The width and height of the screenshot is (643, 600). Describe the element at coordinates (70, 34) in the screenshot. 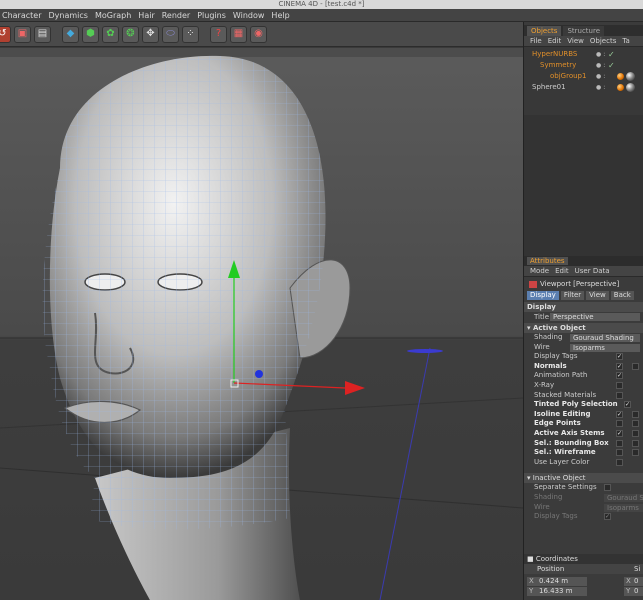

I see `cube-icon: ◆` at that location.